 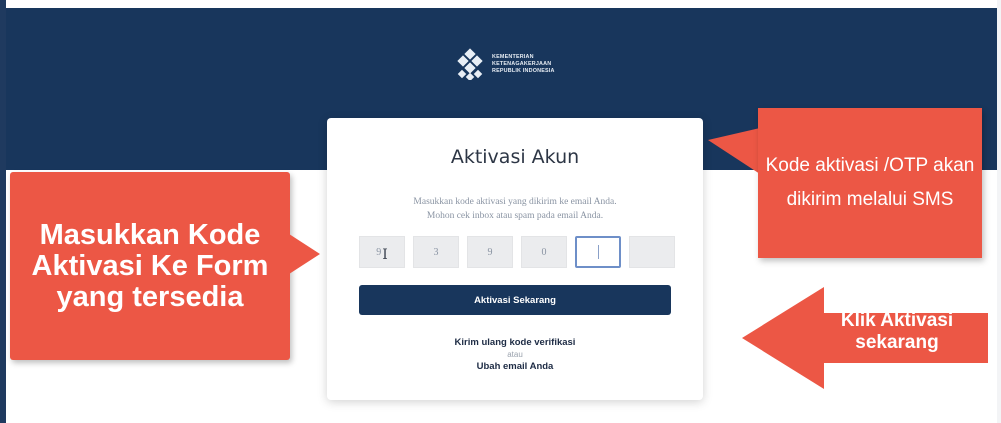 I want to click on otp-digit-value: 0, so click(x=544, y=252).